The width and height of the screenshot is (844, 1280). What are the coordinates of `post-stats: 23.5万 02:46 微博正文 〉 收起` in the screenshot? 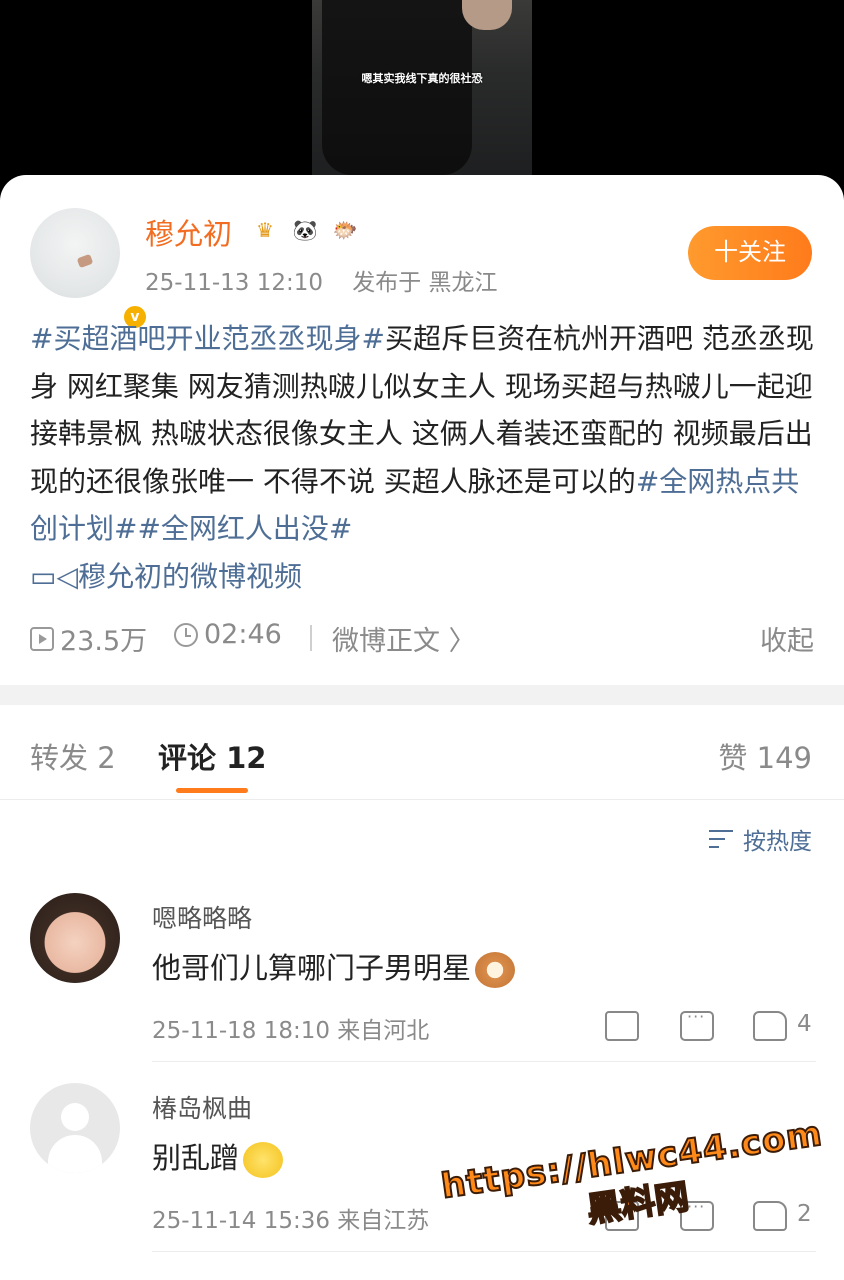 It's located at (422, 638).